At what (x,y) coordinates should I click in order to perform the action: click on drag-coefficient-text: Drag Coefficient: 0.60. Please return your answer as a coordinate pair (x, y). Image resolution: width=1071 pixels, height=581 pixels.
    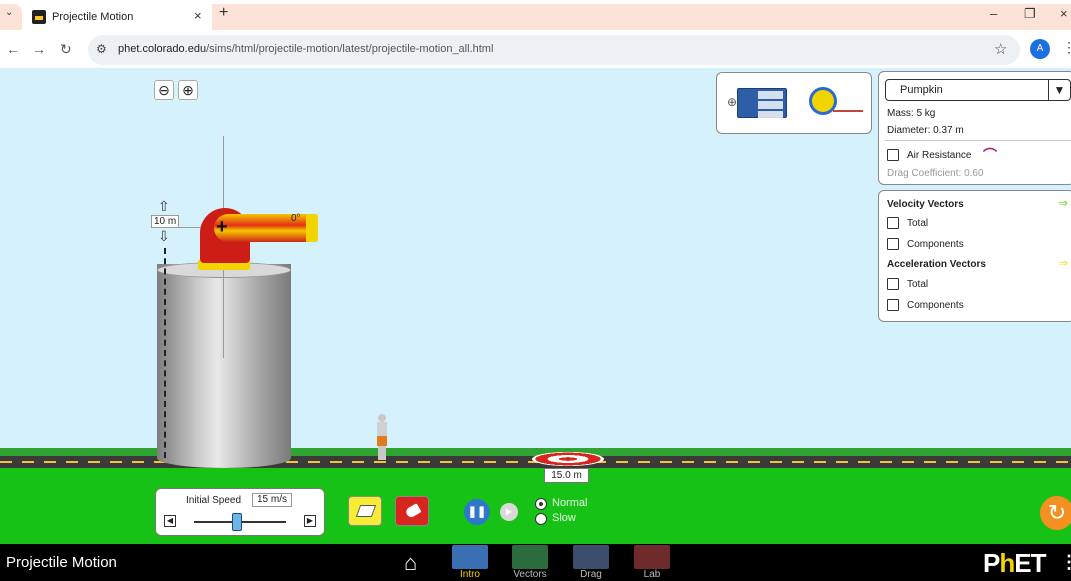
    Looking at the image, I should click on (935, 173).